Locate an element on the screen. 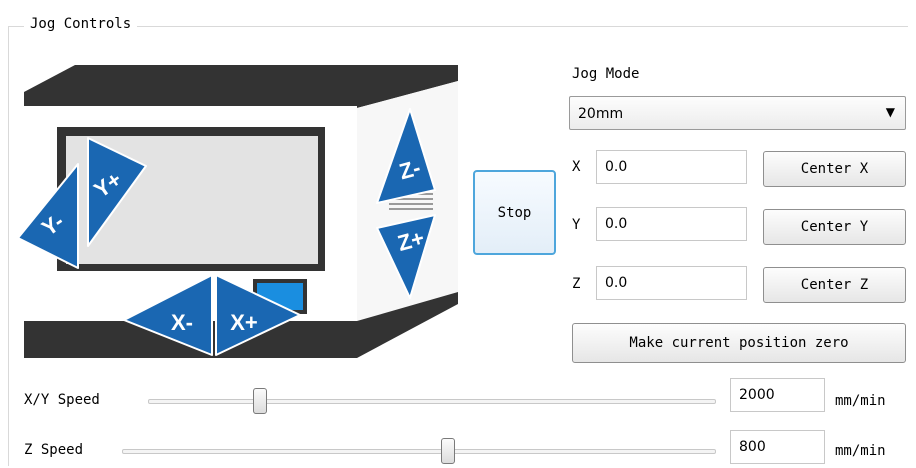 Image resolution: width=916 pixels, height=468 pixels. z-speed-slider-track is located at coordinates (419, 451).